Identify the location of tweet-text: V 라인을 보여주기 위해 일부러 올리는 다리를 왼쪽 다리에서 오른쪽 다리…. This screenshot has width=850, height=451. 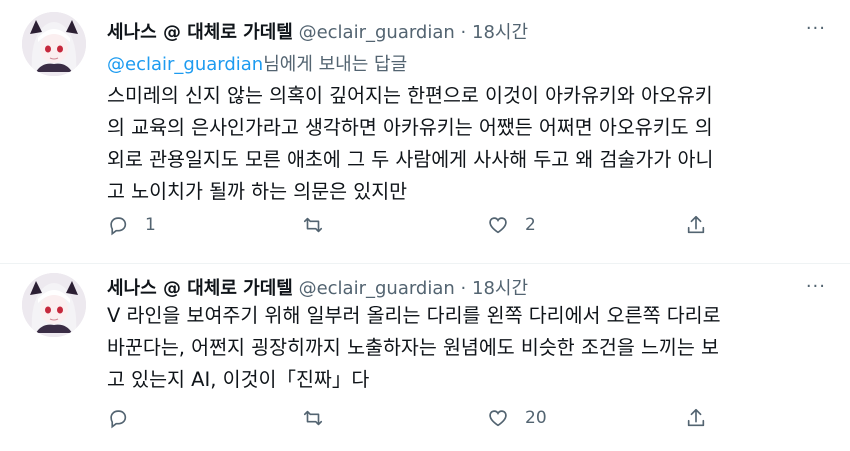
(414, 347).